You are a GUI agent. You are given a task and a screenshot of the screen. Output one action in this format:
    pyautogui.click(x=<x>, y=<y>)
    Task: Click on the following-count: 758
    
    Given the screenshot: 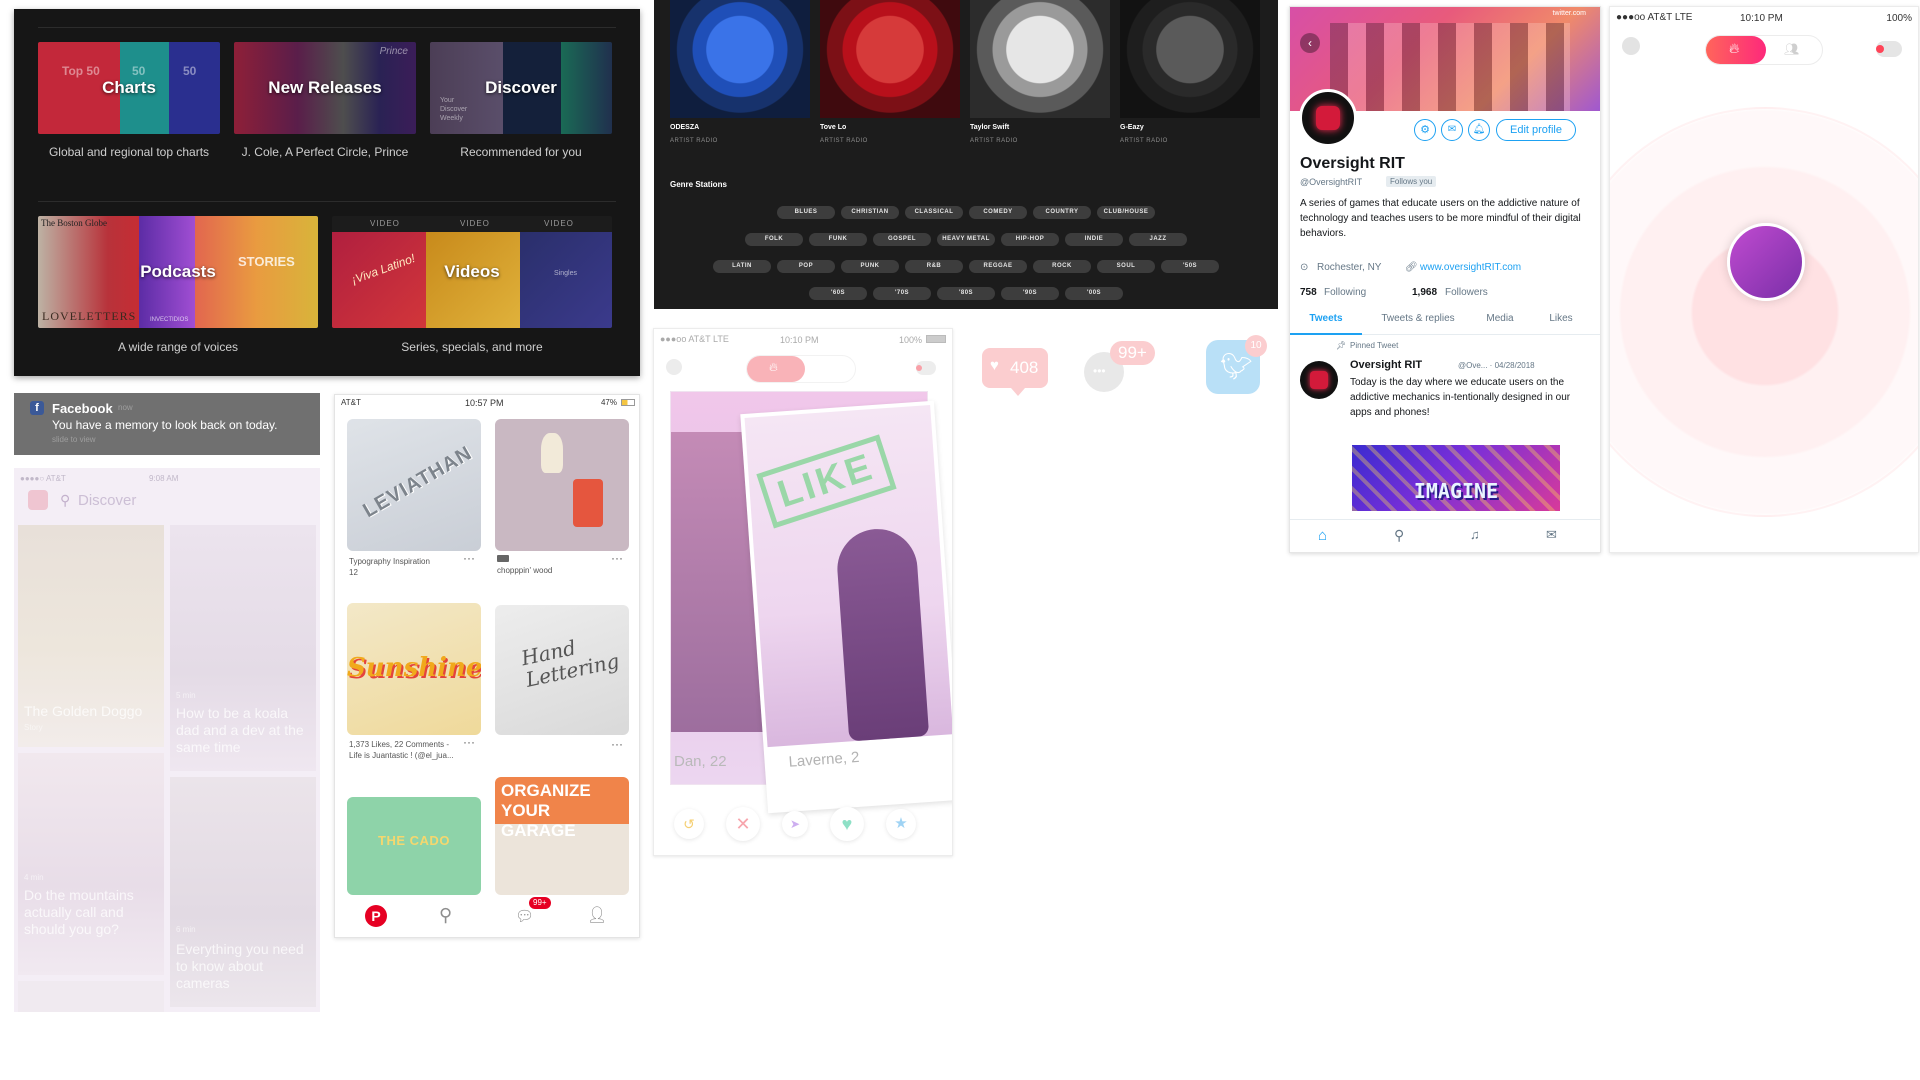 What is the action you would take?
    pyautogui.click(x=1308, y=292)
    